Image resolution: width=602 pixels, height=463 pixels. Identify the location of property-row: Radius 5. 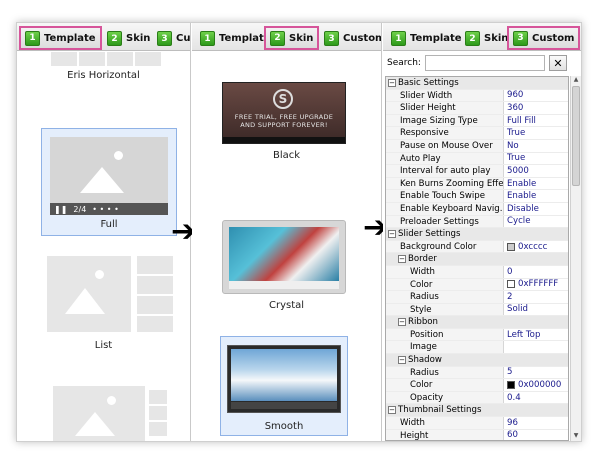
(477, 373).